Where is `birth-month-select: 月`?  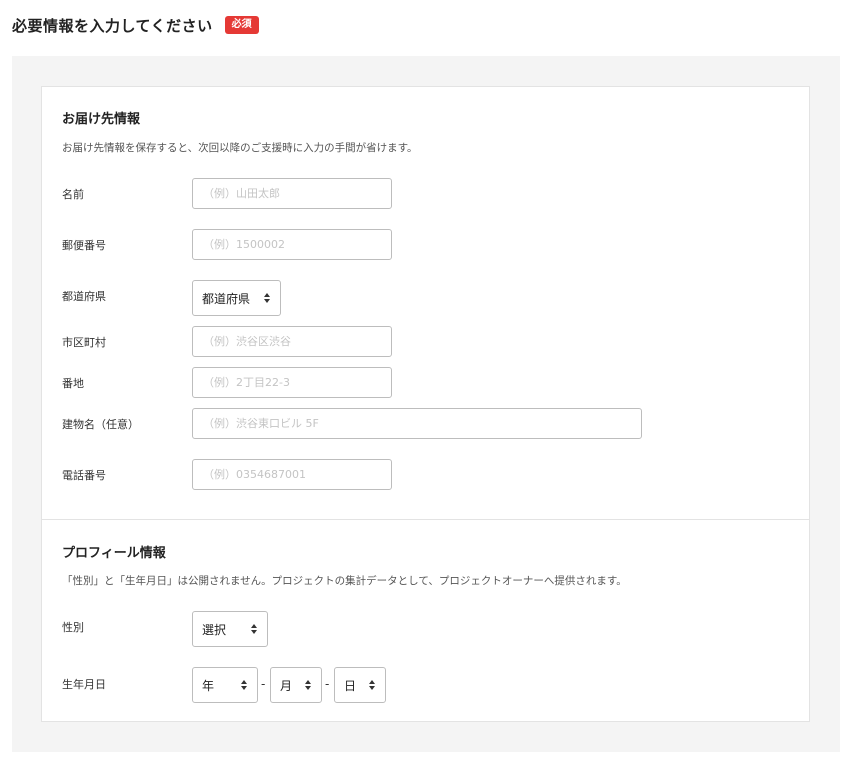
birth-month-select: 月 is located at coordinates (296, 685).